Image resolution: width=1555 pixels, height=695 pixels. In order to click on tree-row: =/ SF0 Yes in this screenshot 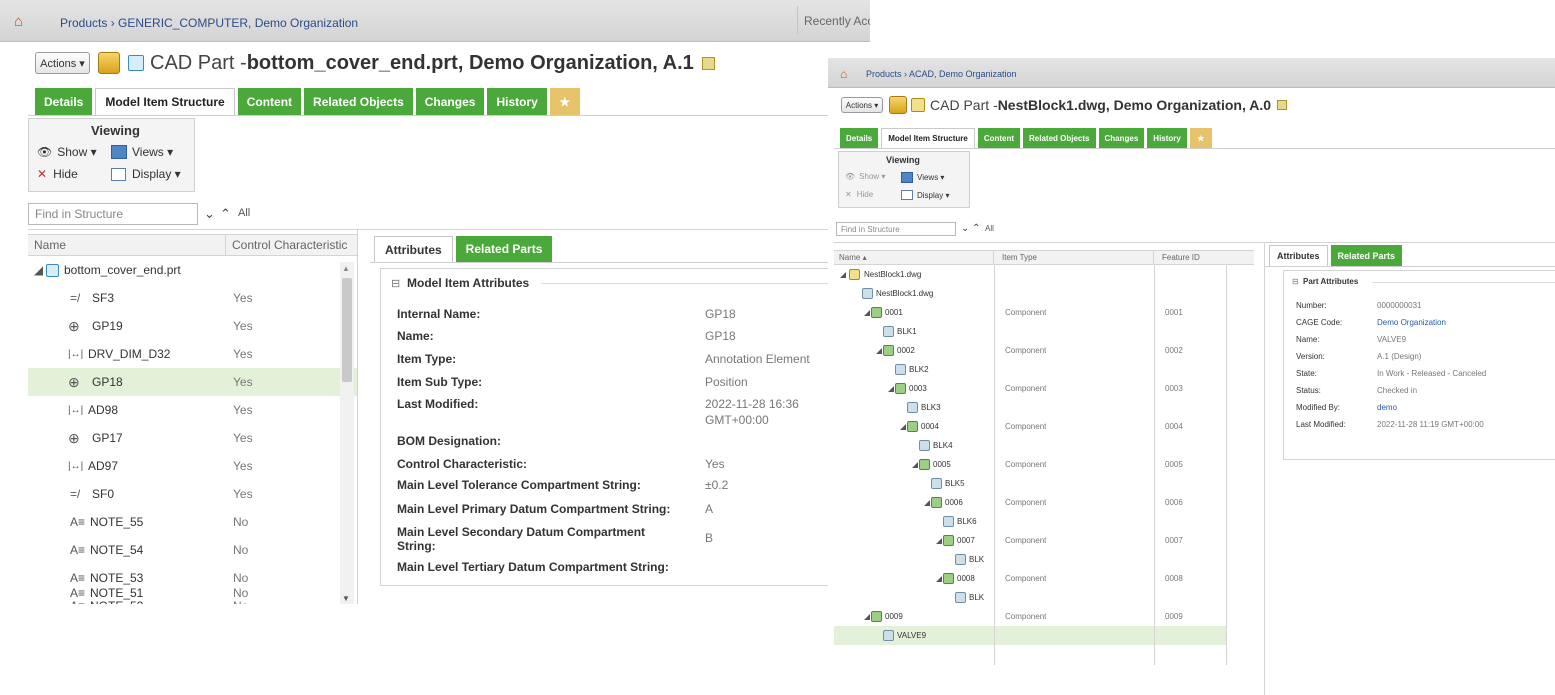, I will do `click(192, 494)`.